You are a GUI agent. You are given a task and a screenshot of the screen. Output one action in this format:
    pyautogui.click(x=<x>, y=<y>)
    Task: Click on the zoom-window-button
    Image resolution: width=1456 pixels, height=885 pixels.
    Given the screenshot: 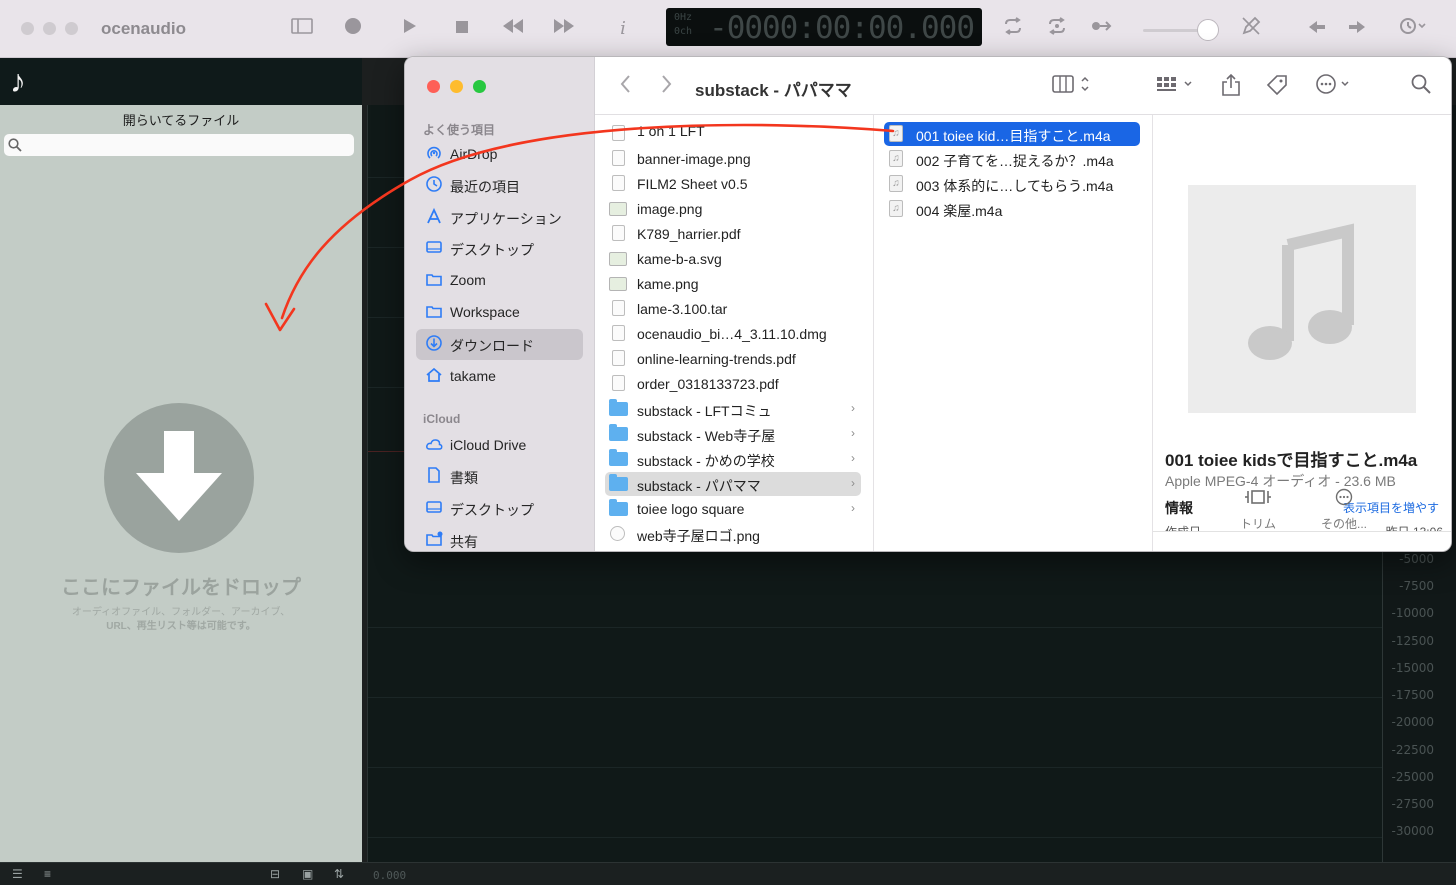 What is the action you would take?
    pyautogui.click(x=71, y=28)
    